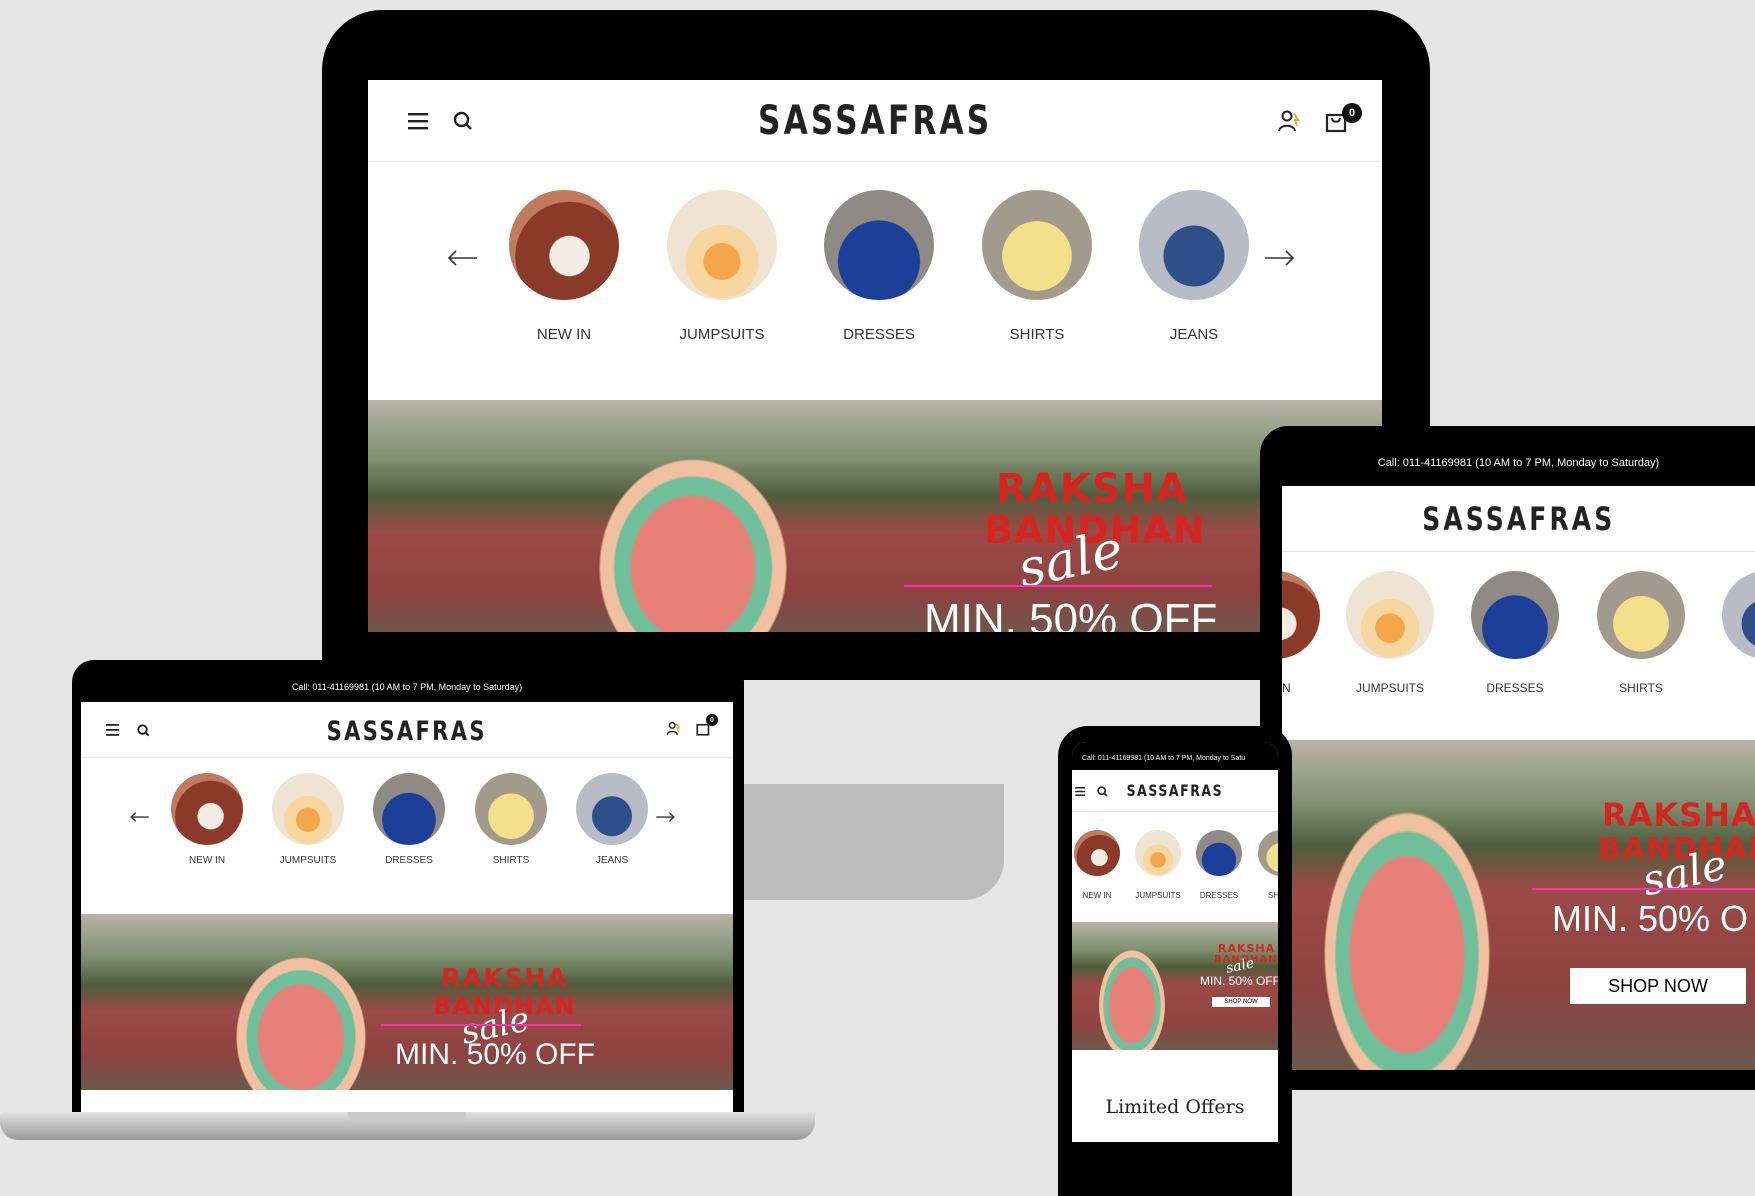 The height and width of the screenshot is (1196, 1755). Describe the element at coordinates (1286, 688) in the screenshot. I see `category-label: N` at that location.